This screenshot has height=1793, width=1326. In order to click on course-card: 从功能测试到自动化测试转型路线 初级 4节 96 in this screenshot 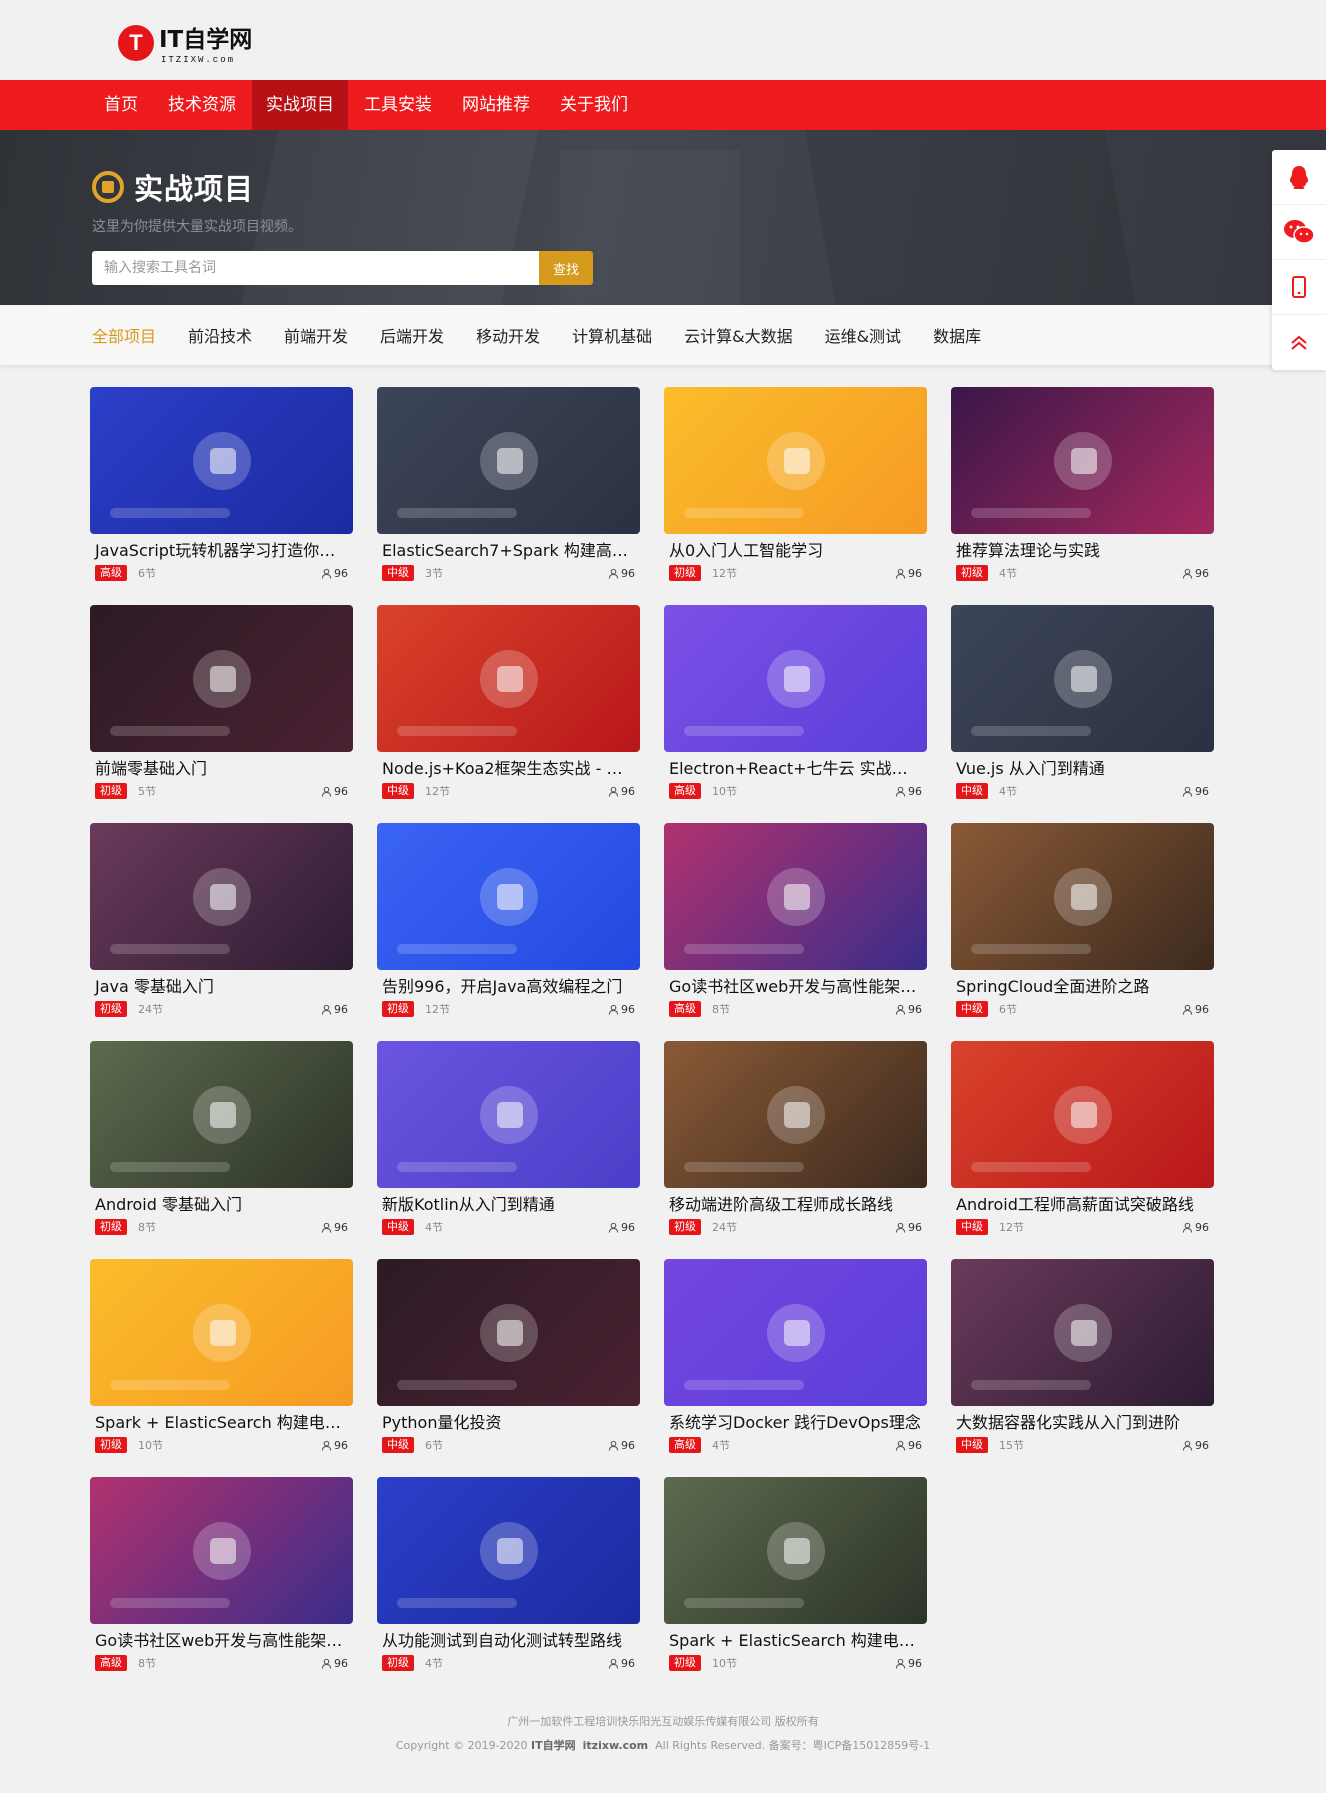, I will do `click(508, 1574)`.